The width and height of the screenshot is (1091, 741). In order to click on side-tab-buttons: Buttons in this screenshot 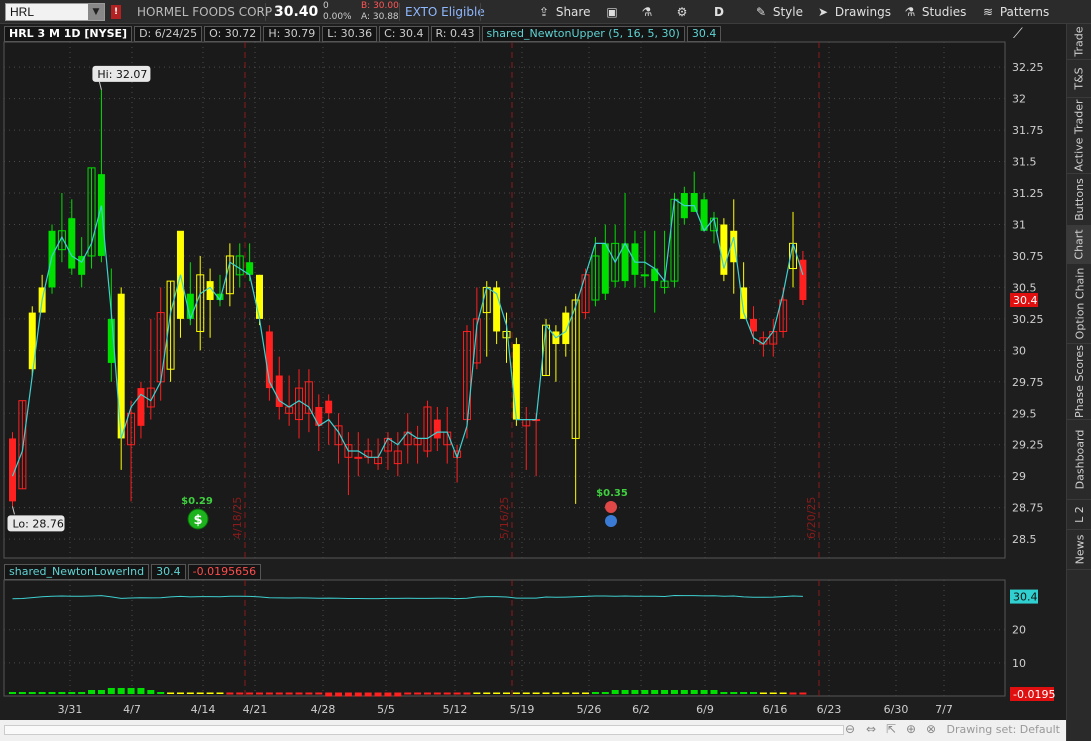, I will do `click(1079, 200)`.